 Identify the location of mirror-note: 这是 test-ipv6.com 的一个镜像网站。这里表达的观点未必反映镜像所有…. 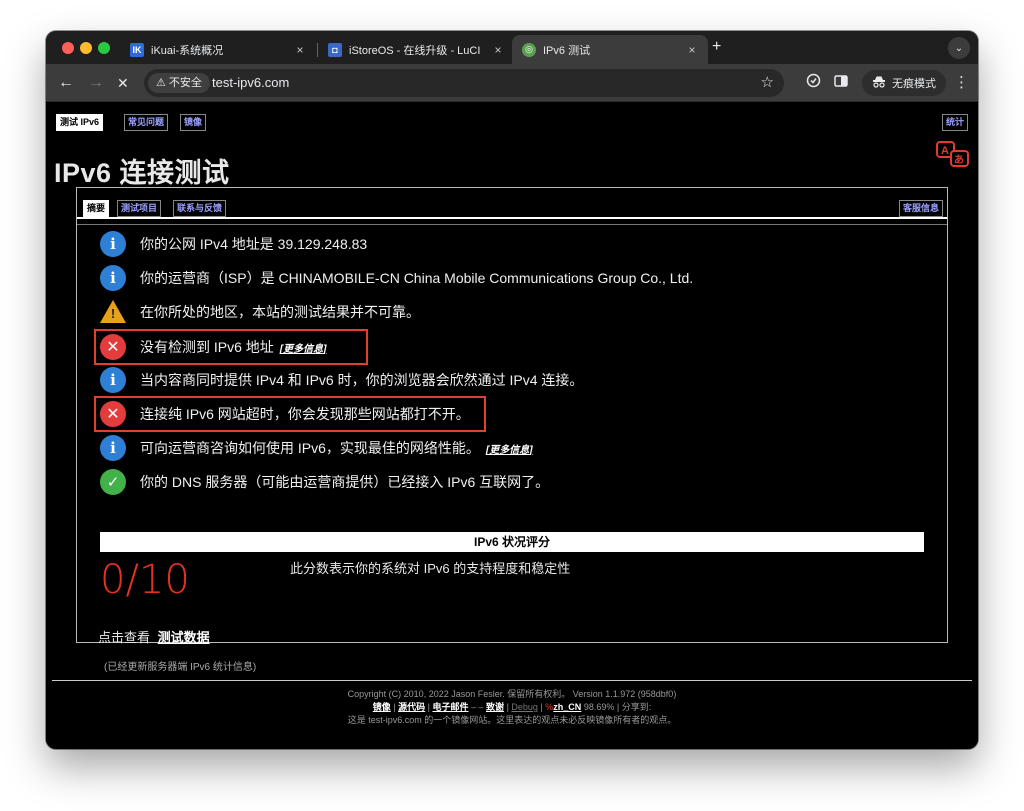
(512, 720).